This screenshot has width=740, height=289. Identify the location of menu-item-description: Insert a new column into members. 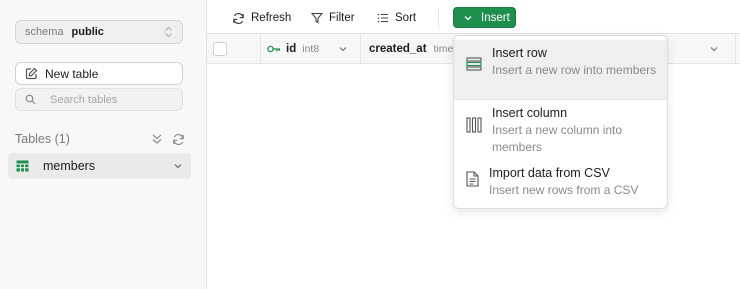
(557, 138).